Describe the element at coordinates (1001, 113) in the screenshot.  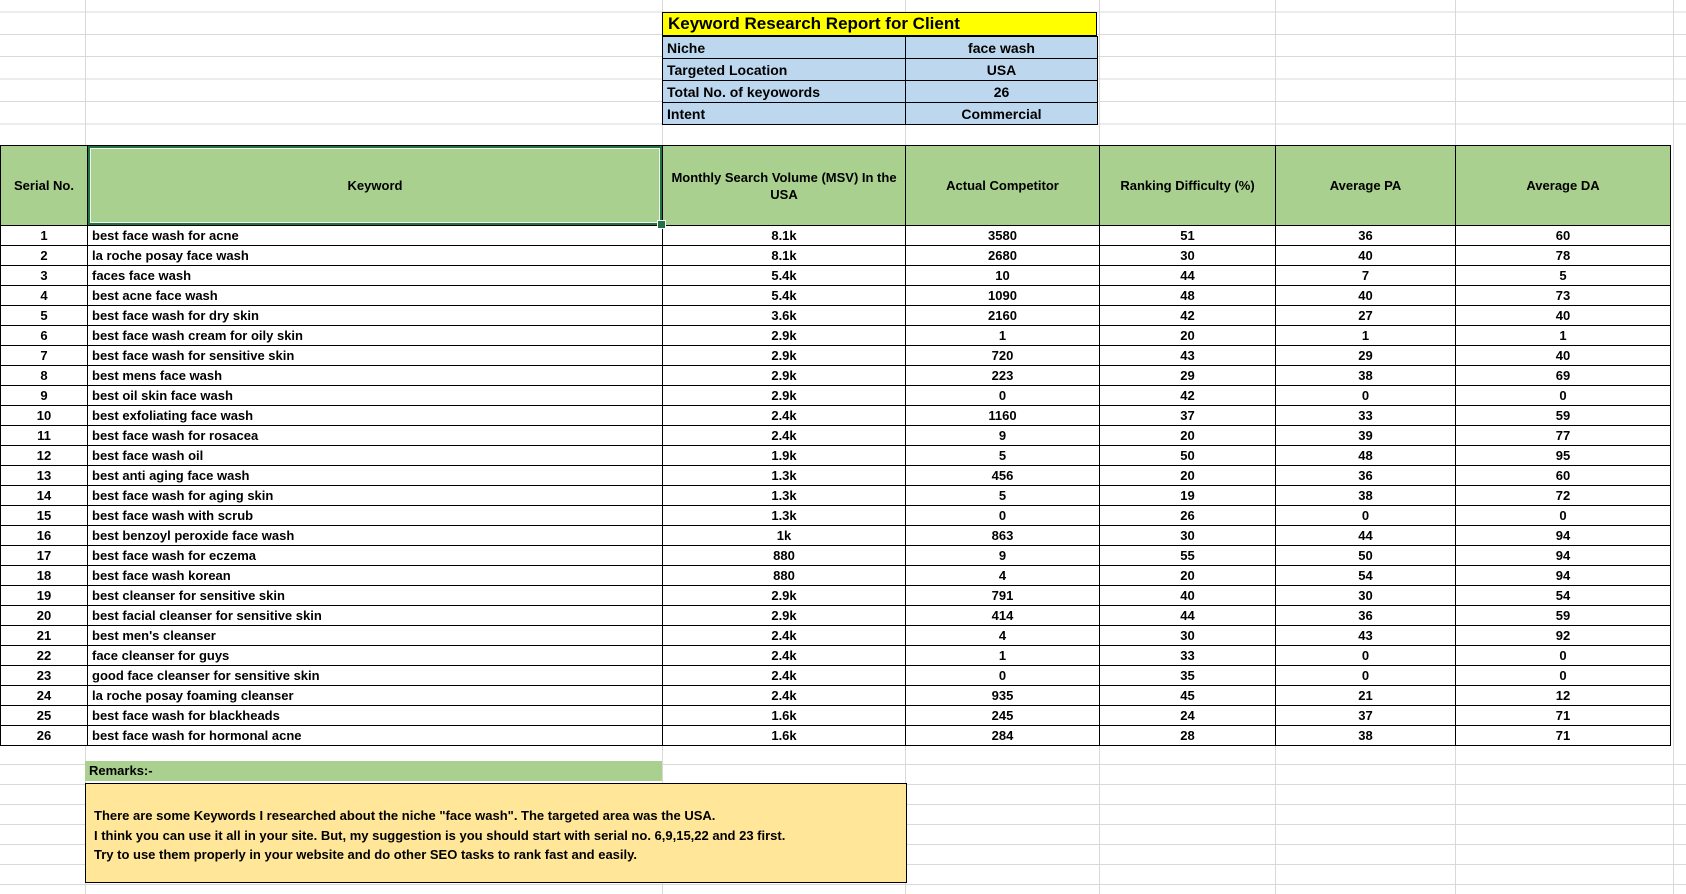
I see `info-value-cell: Commercial` at that location.